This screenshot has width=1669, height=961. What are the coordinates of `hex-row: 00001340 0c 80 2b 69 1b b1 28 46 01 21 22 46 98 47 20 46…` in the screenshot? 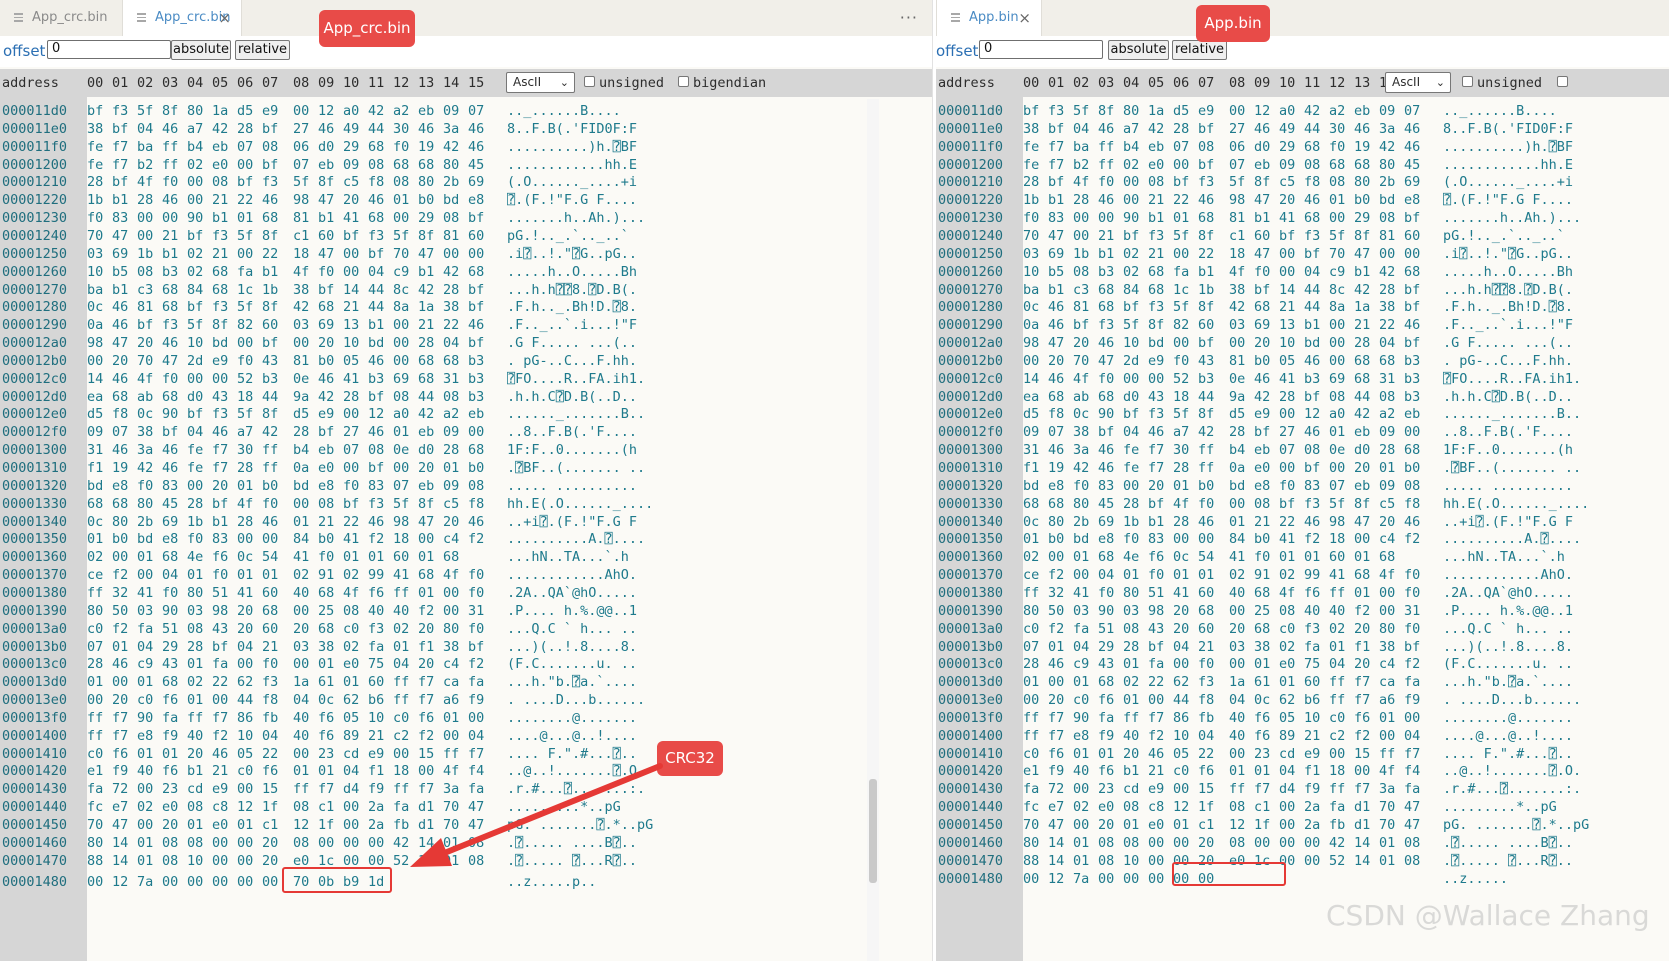 It's located at (1302, 522).